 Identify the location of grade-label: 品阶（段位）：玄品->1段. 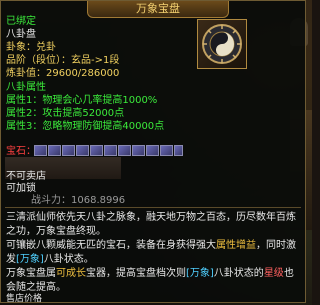
(63, 60).